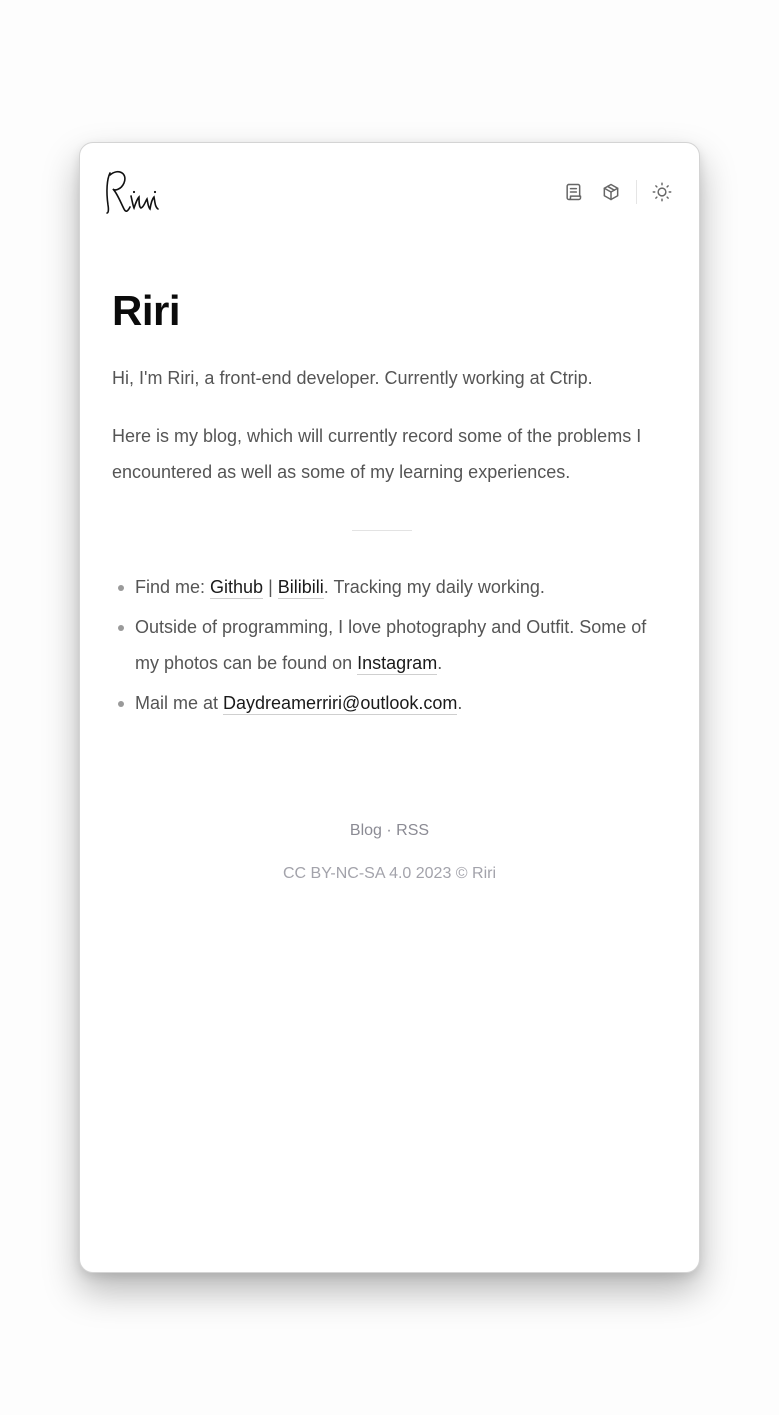 The height and width of the screenshot is (1415, 779). I want to click on email-link: Daydreamerriri@outlook.com, so click(340, 704).